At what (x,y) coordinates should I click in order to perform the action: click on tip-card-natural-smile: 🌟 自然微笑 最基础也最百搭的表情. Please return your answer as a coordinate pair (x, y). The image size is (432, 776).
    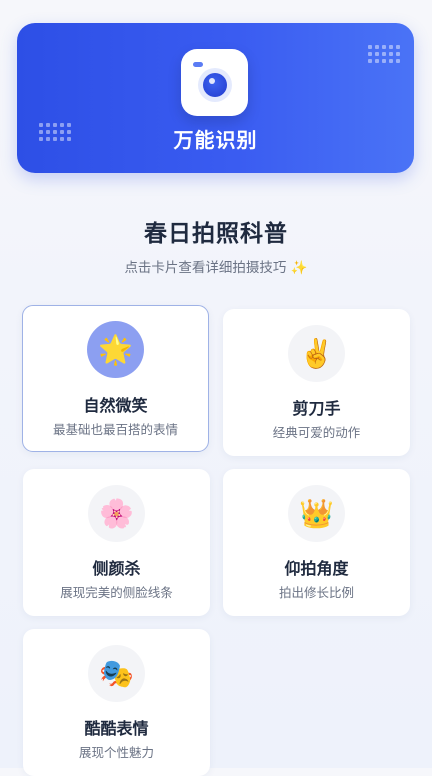
    Looking at the image, I should click on (115, 378).